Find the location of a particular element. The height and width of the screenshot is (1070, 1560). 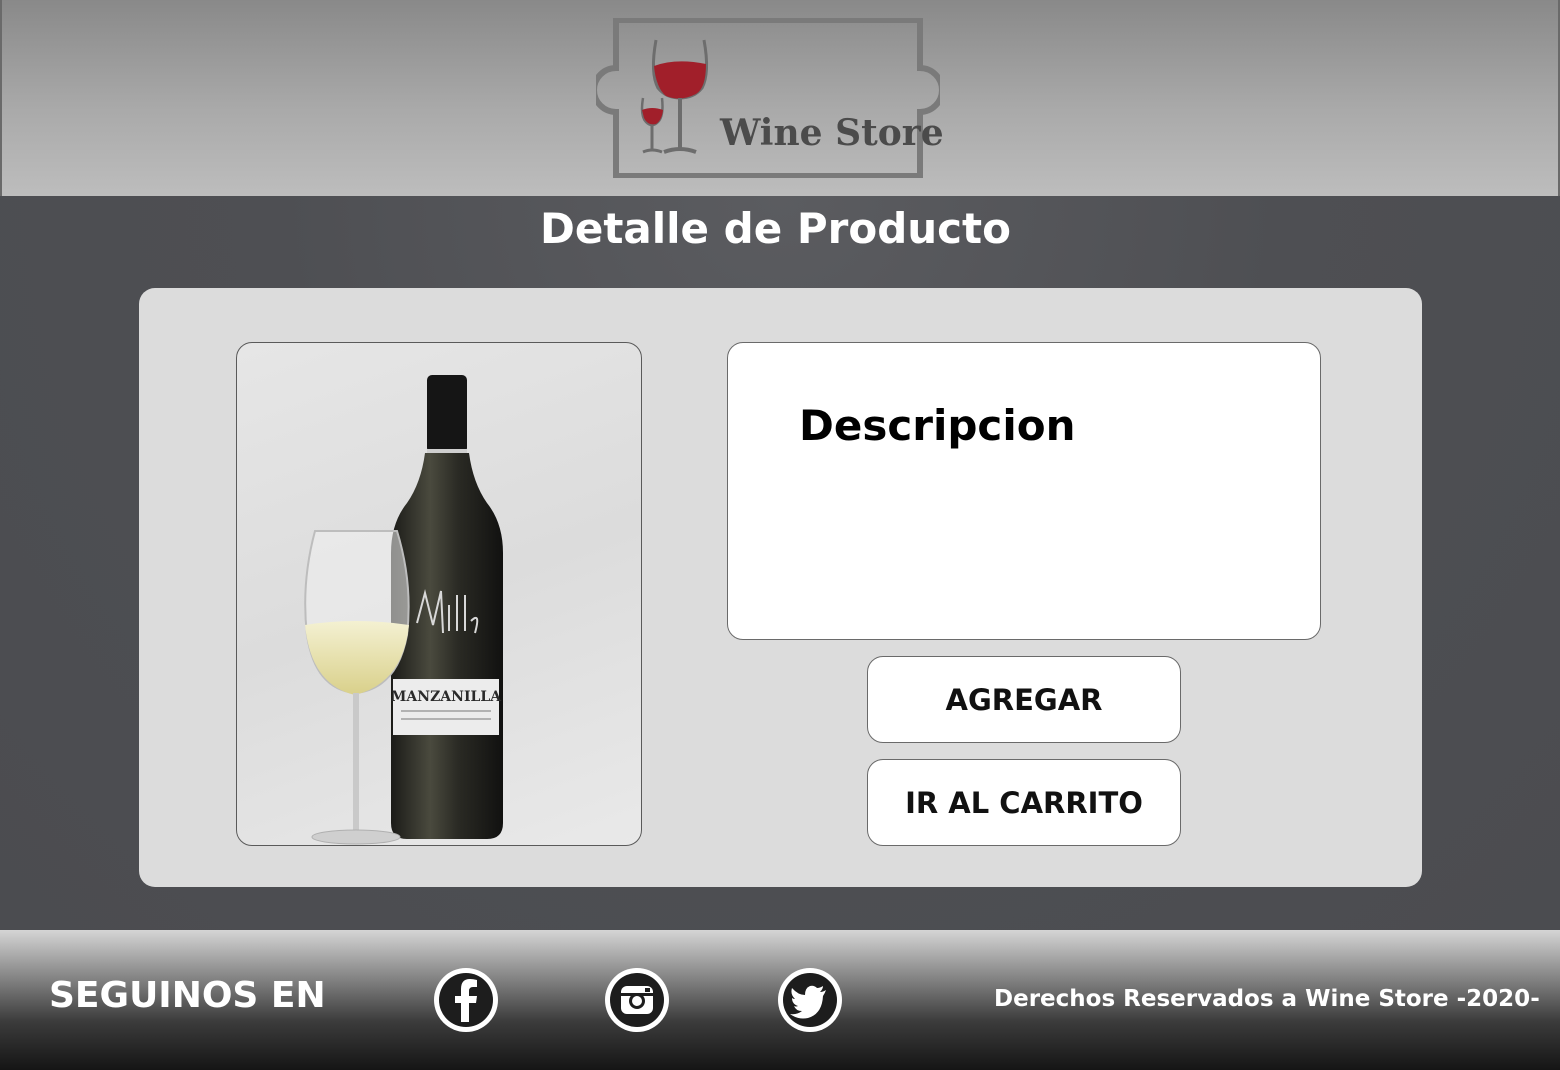

facebook-icon is located at coordinates (466, 1000).